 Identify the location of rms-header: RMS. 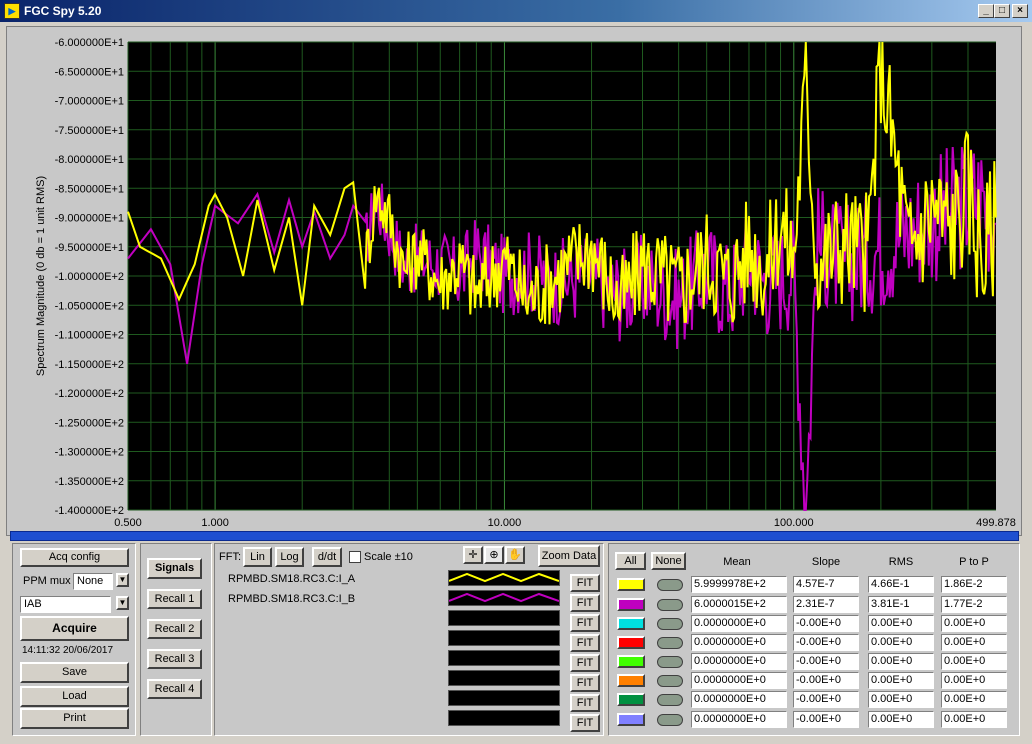
(901, 562).